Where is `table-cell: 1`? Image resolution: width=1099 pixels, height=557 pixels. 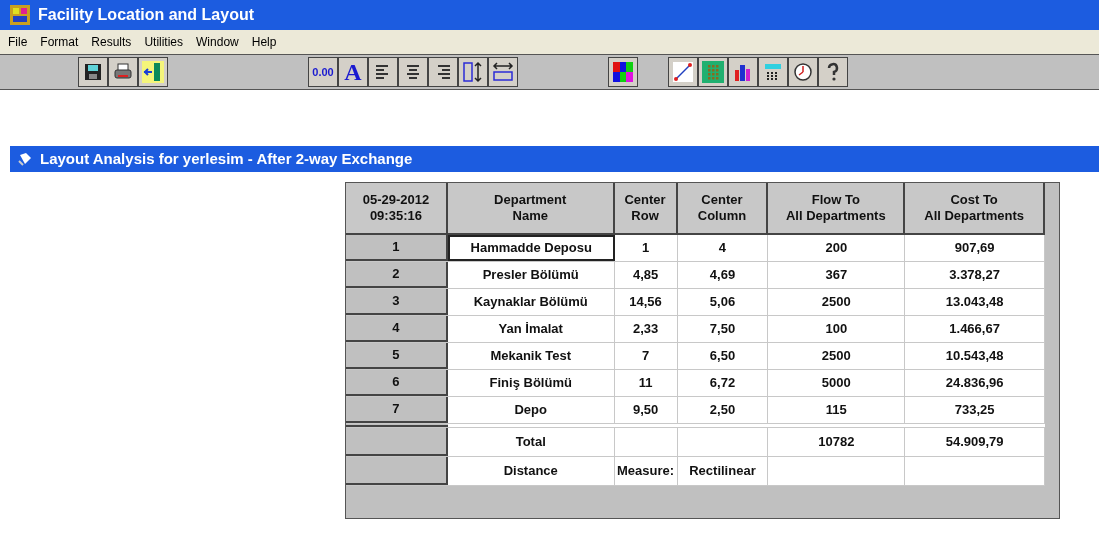
table-cell: 1 is located at coordinates (646, 248).